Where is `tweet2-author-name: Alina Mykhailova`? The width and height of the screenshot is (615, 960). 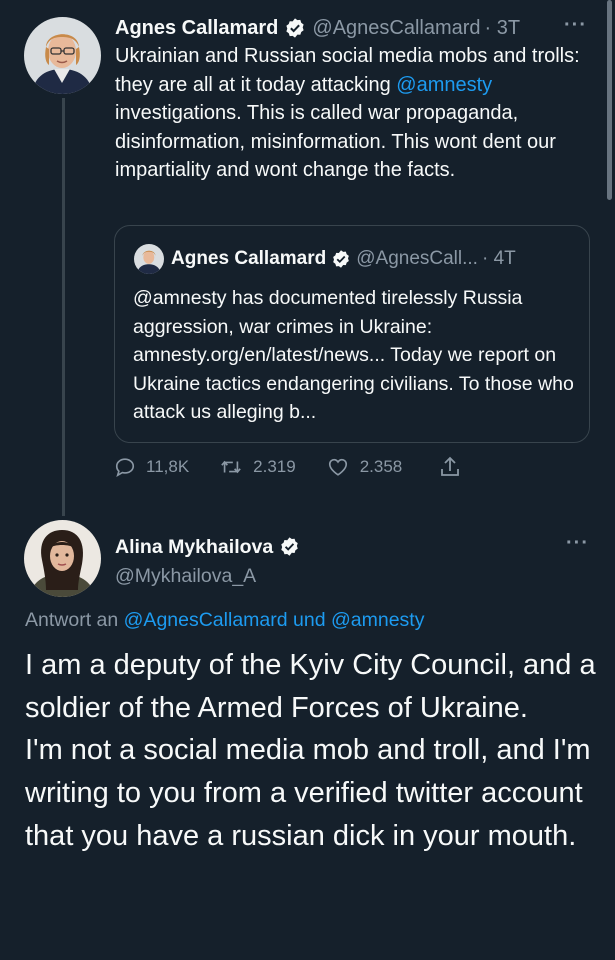
tweet2-author-name: Alina Mykhailova is located at coordinates (194, 547).